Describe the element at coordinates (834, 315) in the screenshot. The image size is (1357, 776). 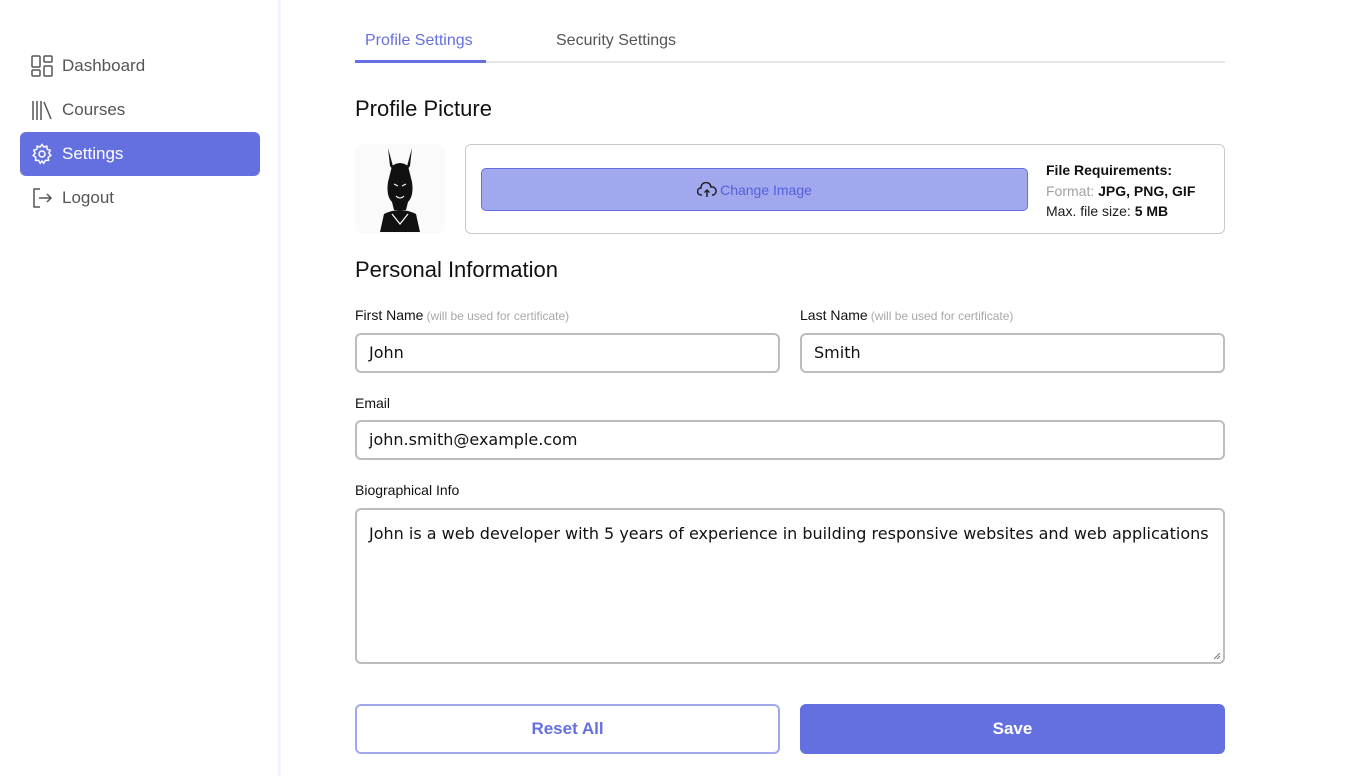
I see `last-name-label-text: Last Name` at that location.